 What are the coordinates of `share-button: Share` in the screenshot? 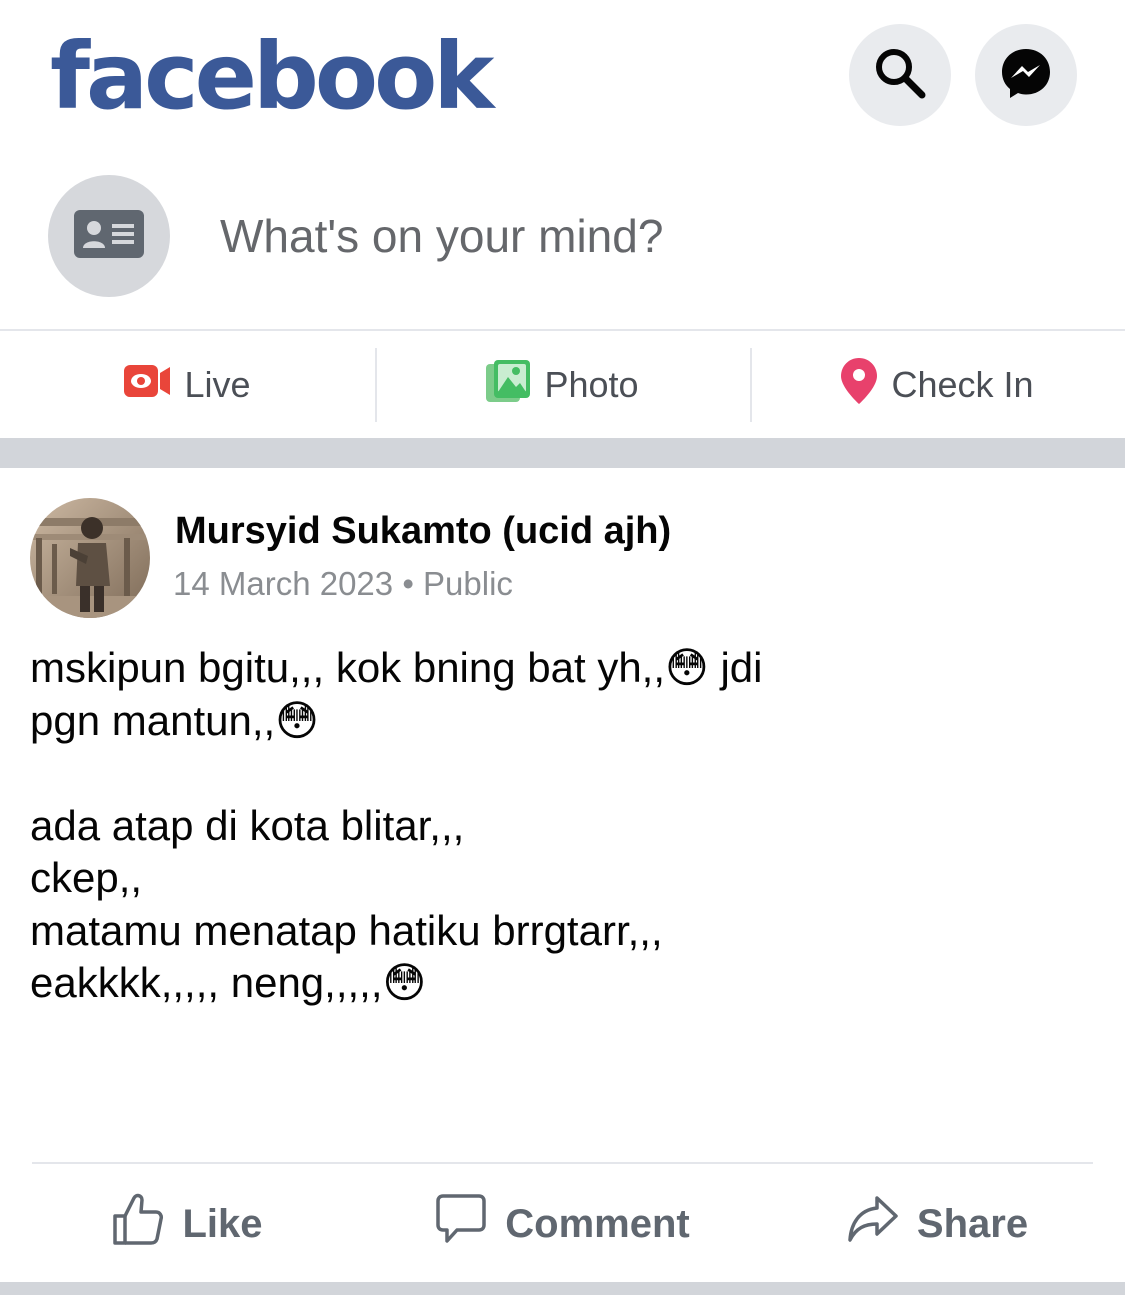 It's located at (937, 1224).